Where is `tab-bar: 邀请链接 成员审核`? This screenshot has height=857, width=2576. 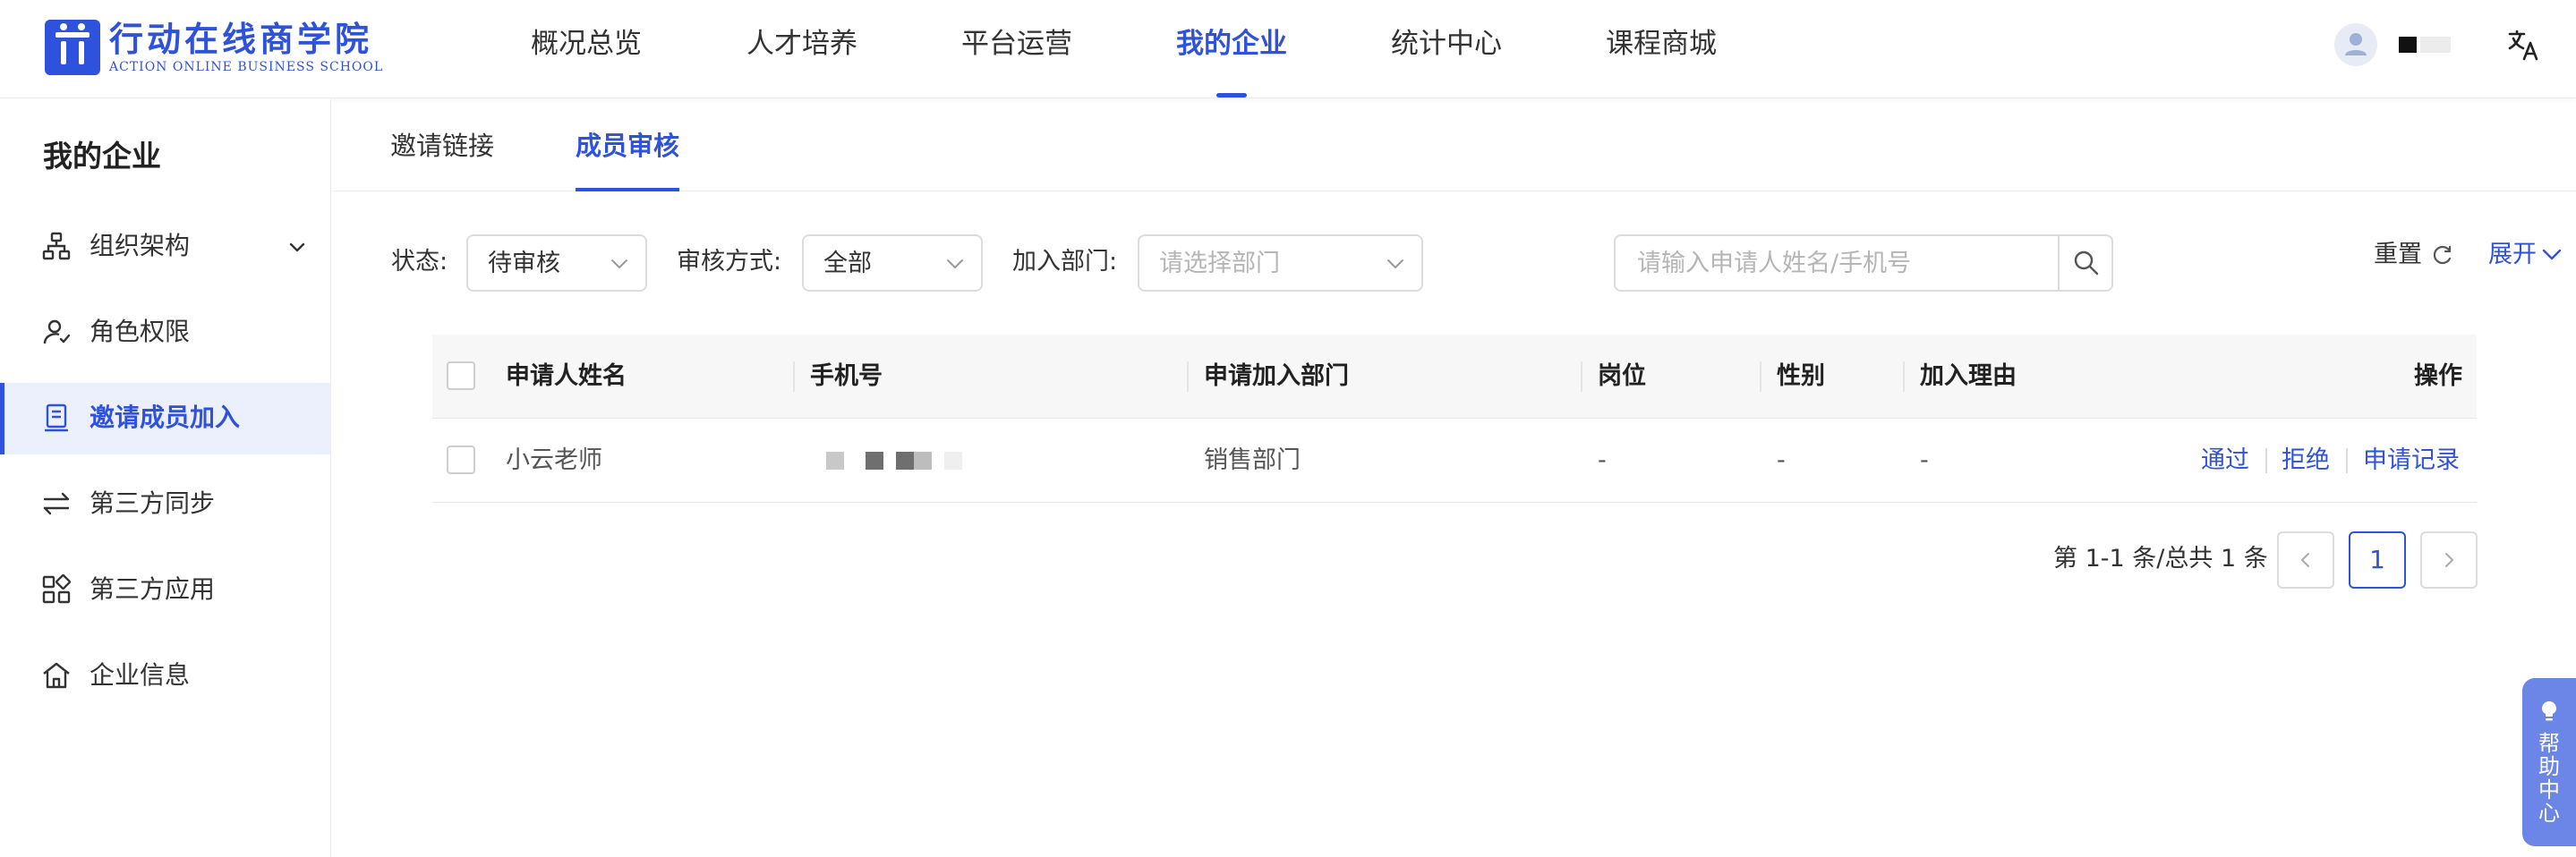
tab-bar: 邀请链接 成员审核 is located at coordinates (1454, 144).